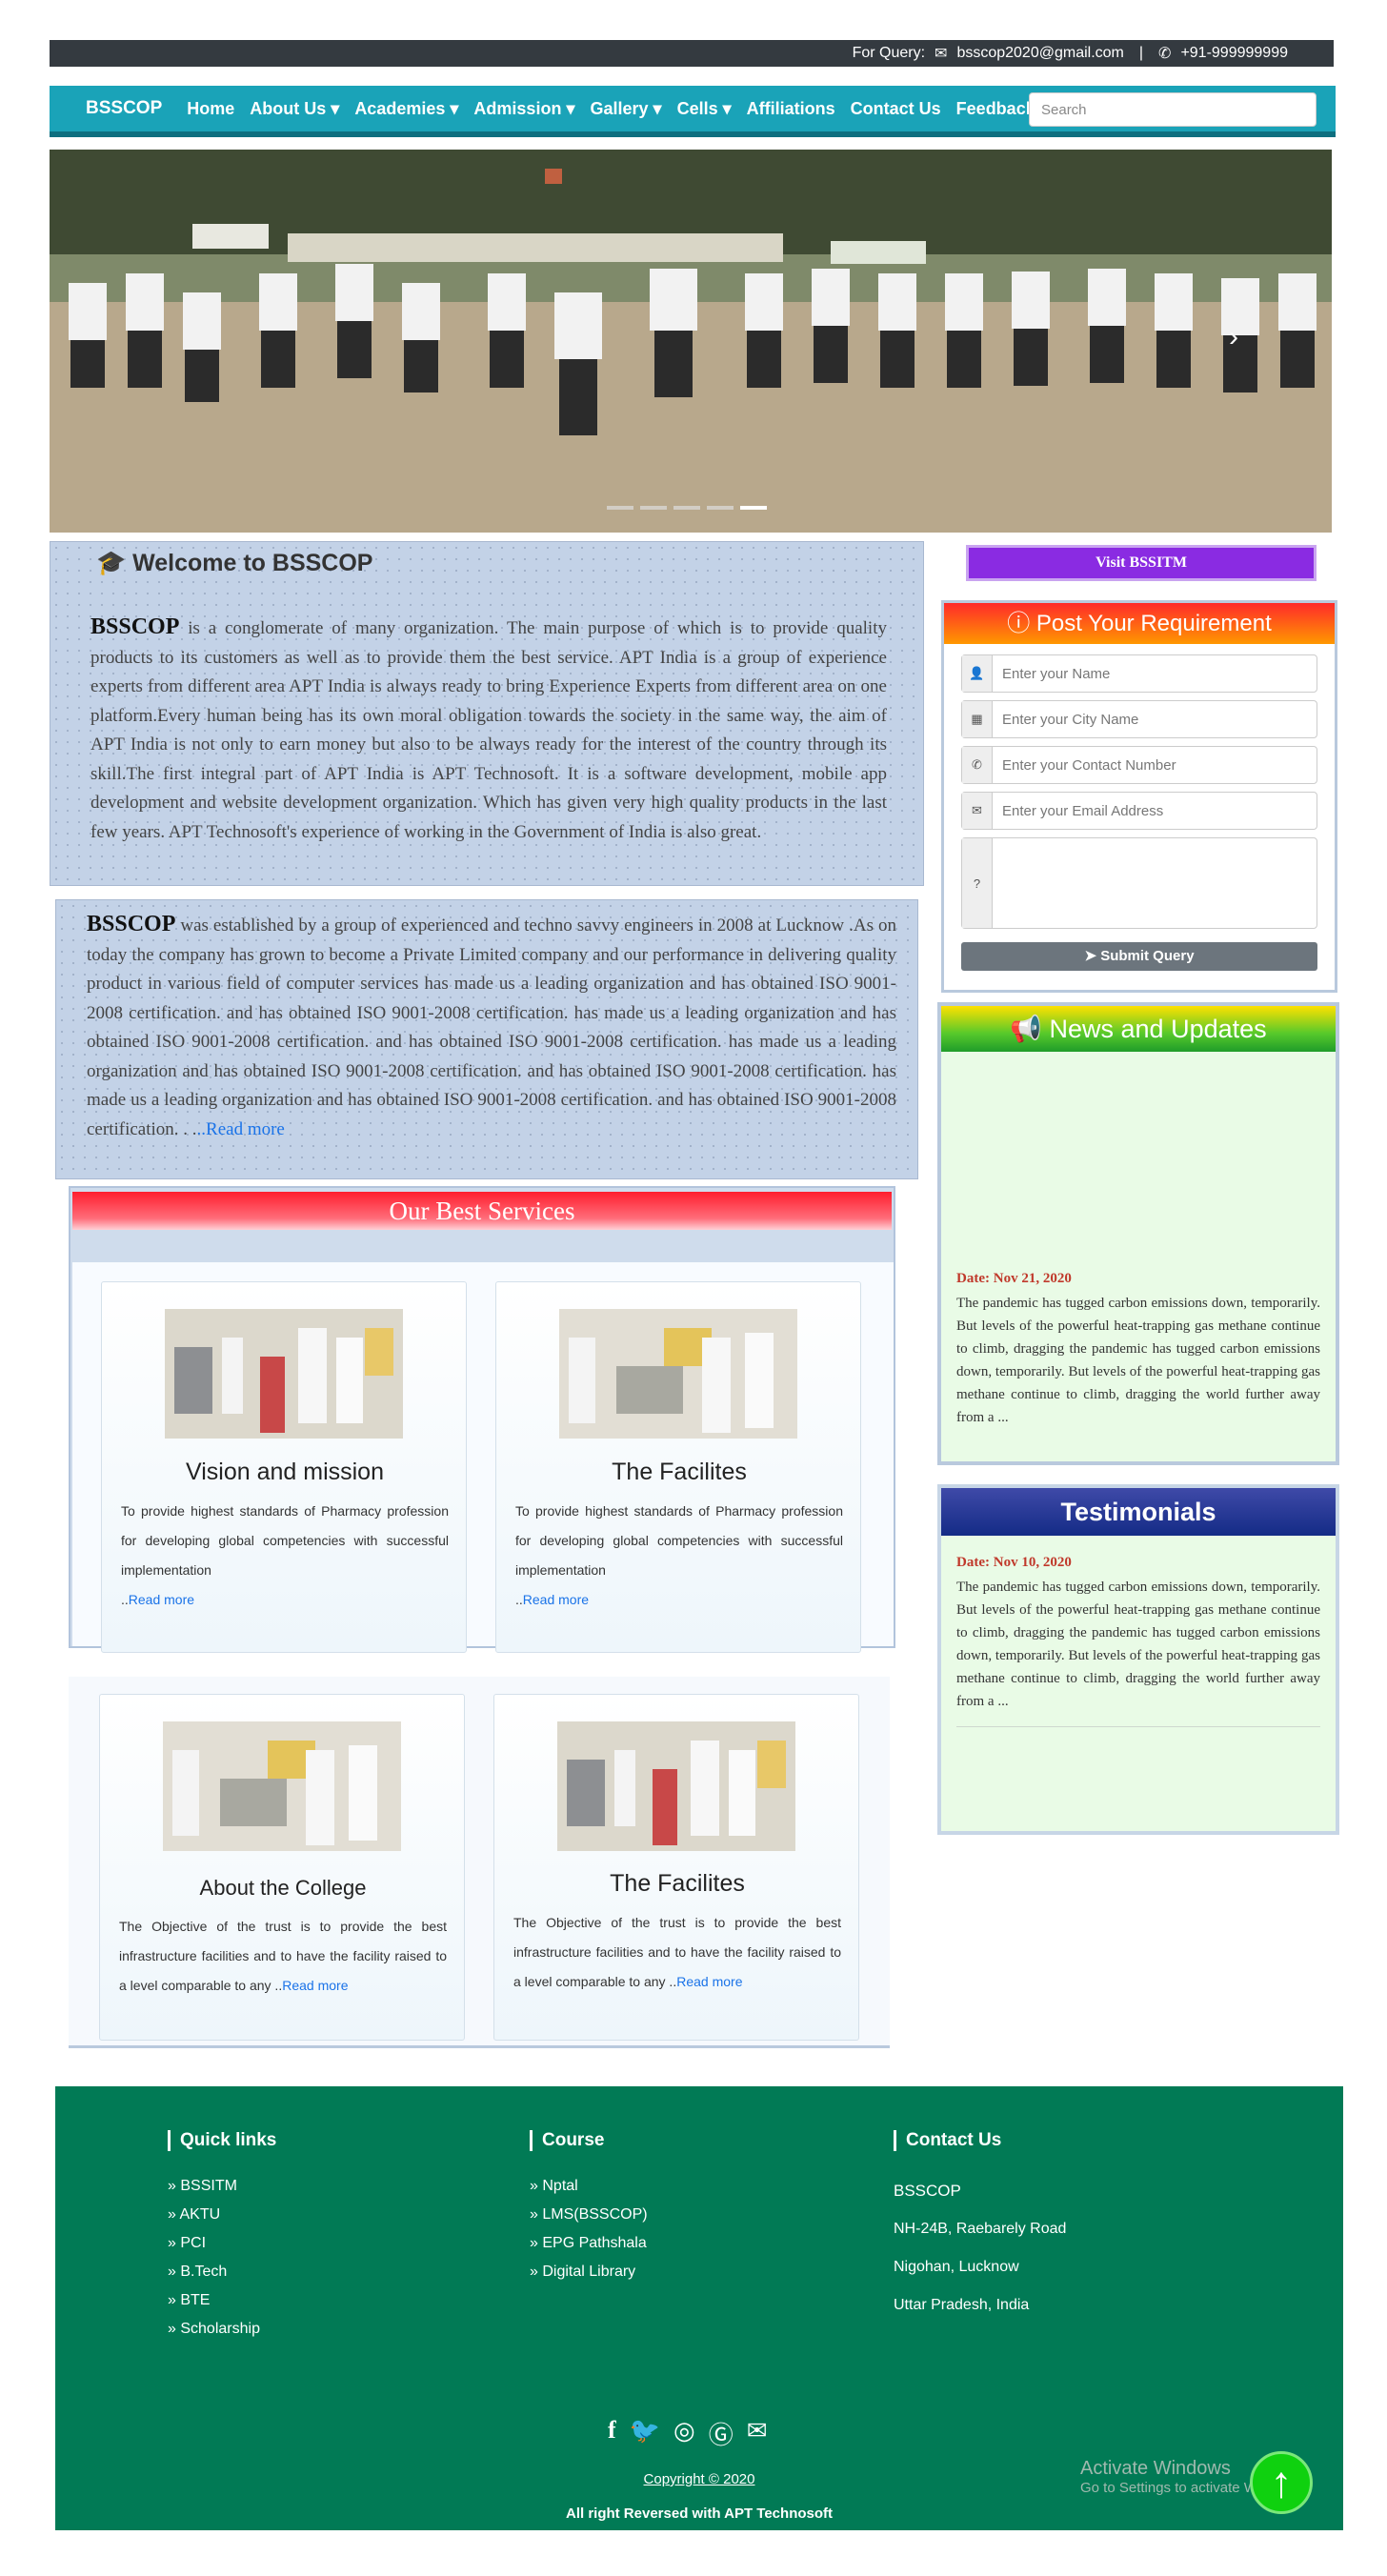 This screenshot has height=2576, width=1387. What do you see at coordinates (595, 2214) in the screenshot?
I see `footer-link-label: LMS(BSSCOP)` at bounding box center [595, 2214].